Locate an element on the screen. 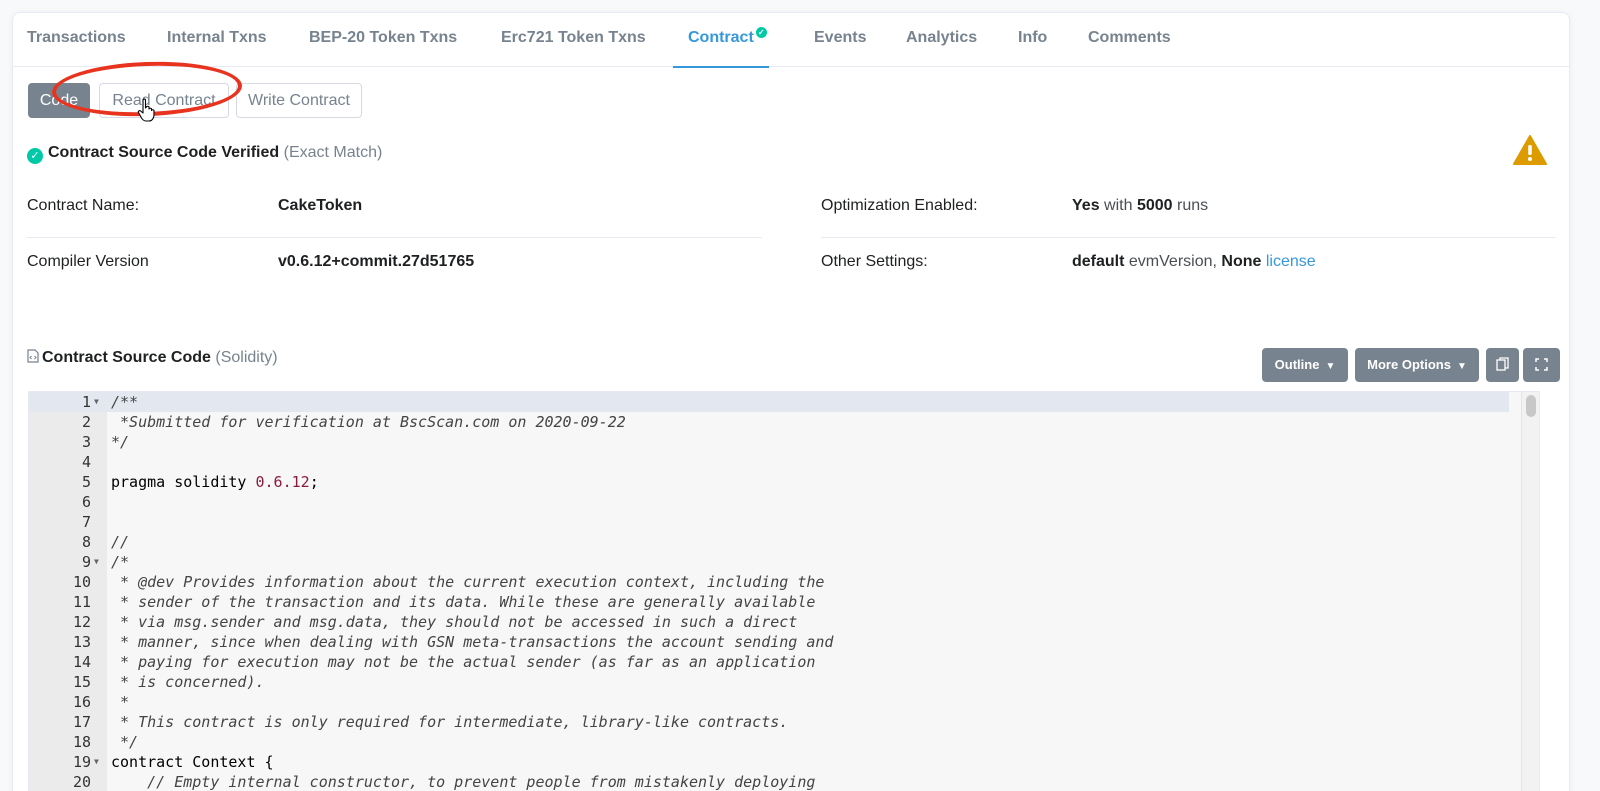 This screenshot has width=1600, height=791. code-line: 1 ▼/** is located at coordinates (769, 402).